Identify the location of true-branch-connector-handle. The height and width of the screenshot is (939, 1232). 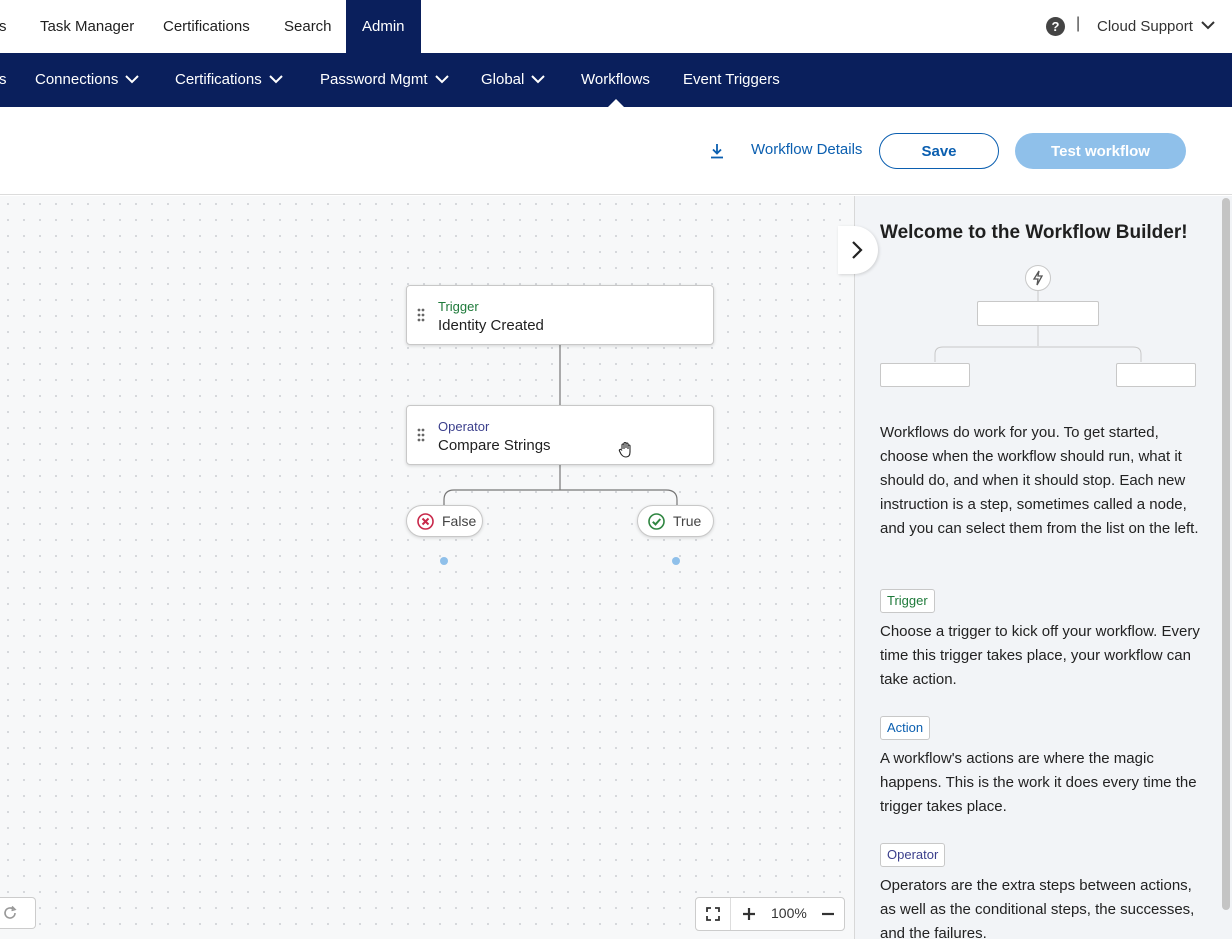
(676, 561).